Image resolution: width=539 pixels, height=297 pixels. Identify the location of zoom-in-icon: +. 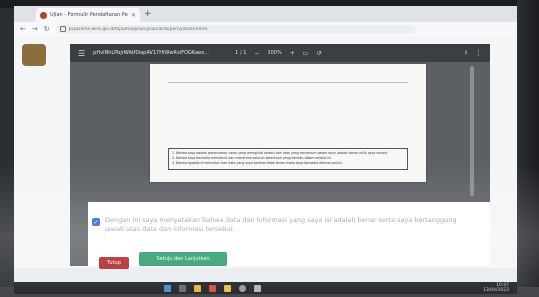
(292, 53).